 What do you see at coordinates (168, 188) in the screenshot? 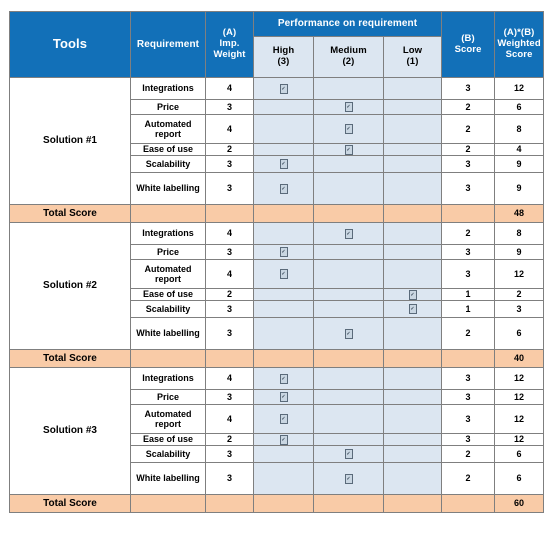
I see `requirement-cell: White labelling` at bounding box center [168, 188].